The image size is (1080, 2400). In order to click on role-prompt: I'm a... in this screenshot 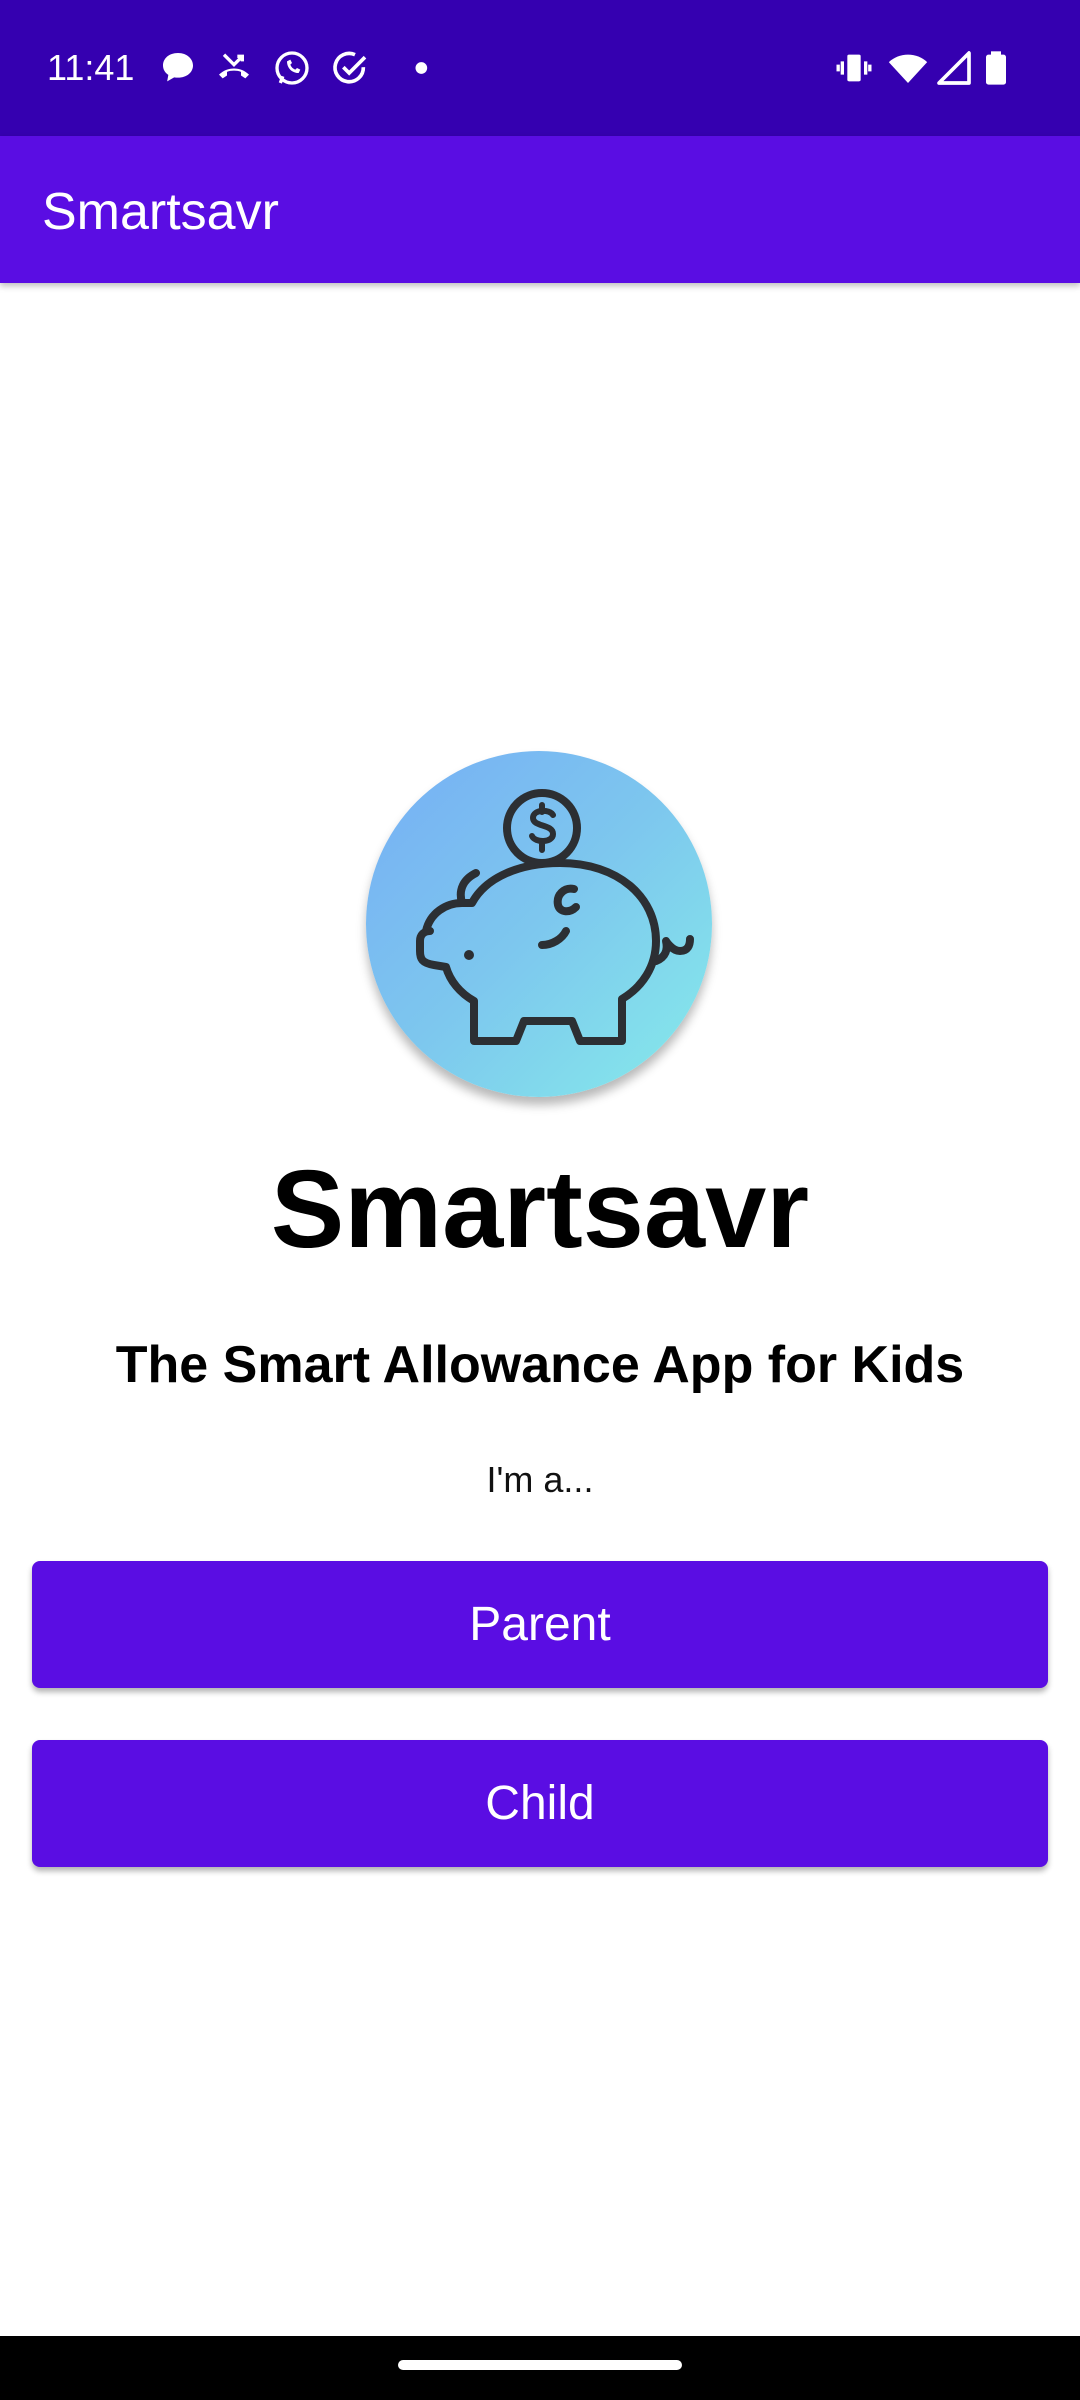, I will do `click(540, 1479)`.